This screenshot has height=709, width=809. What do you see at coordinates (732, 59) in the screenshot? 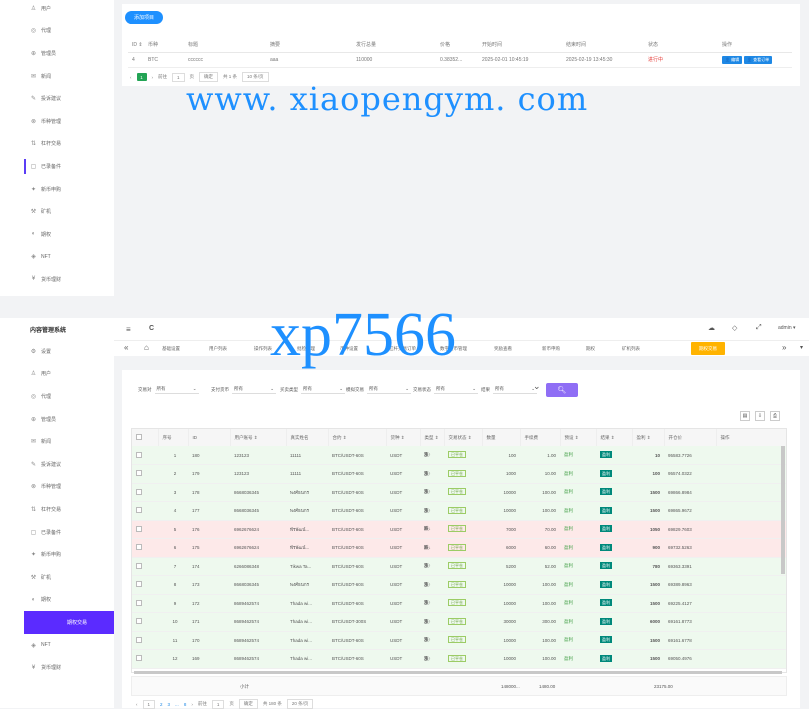
I see `edit-button: 👤 编辑` at bounding box center [732, 59].